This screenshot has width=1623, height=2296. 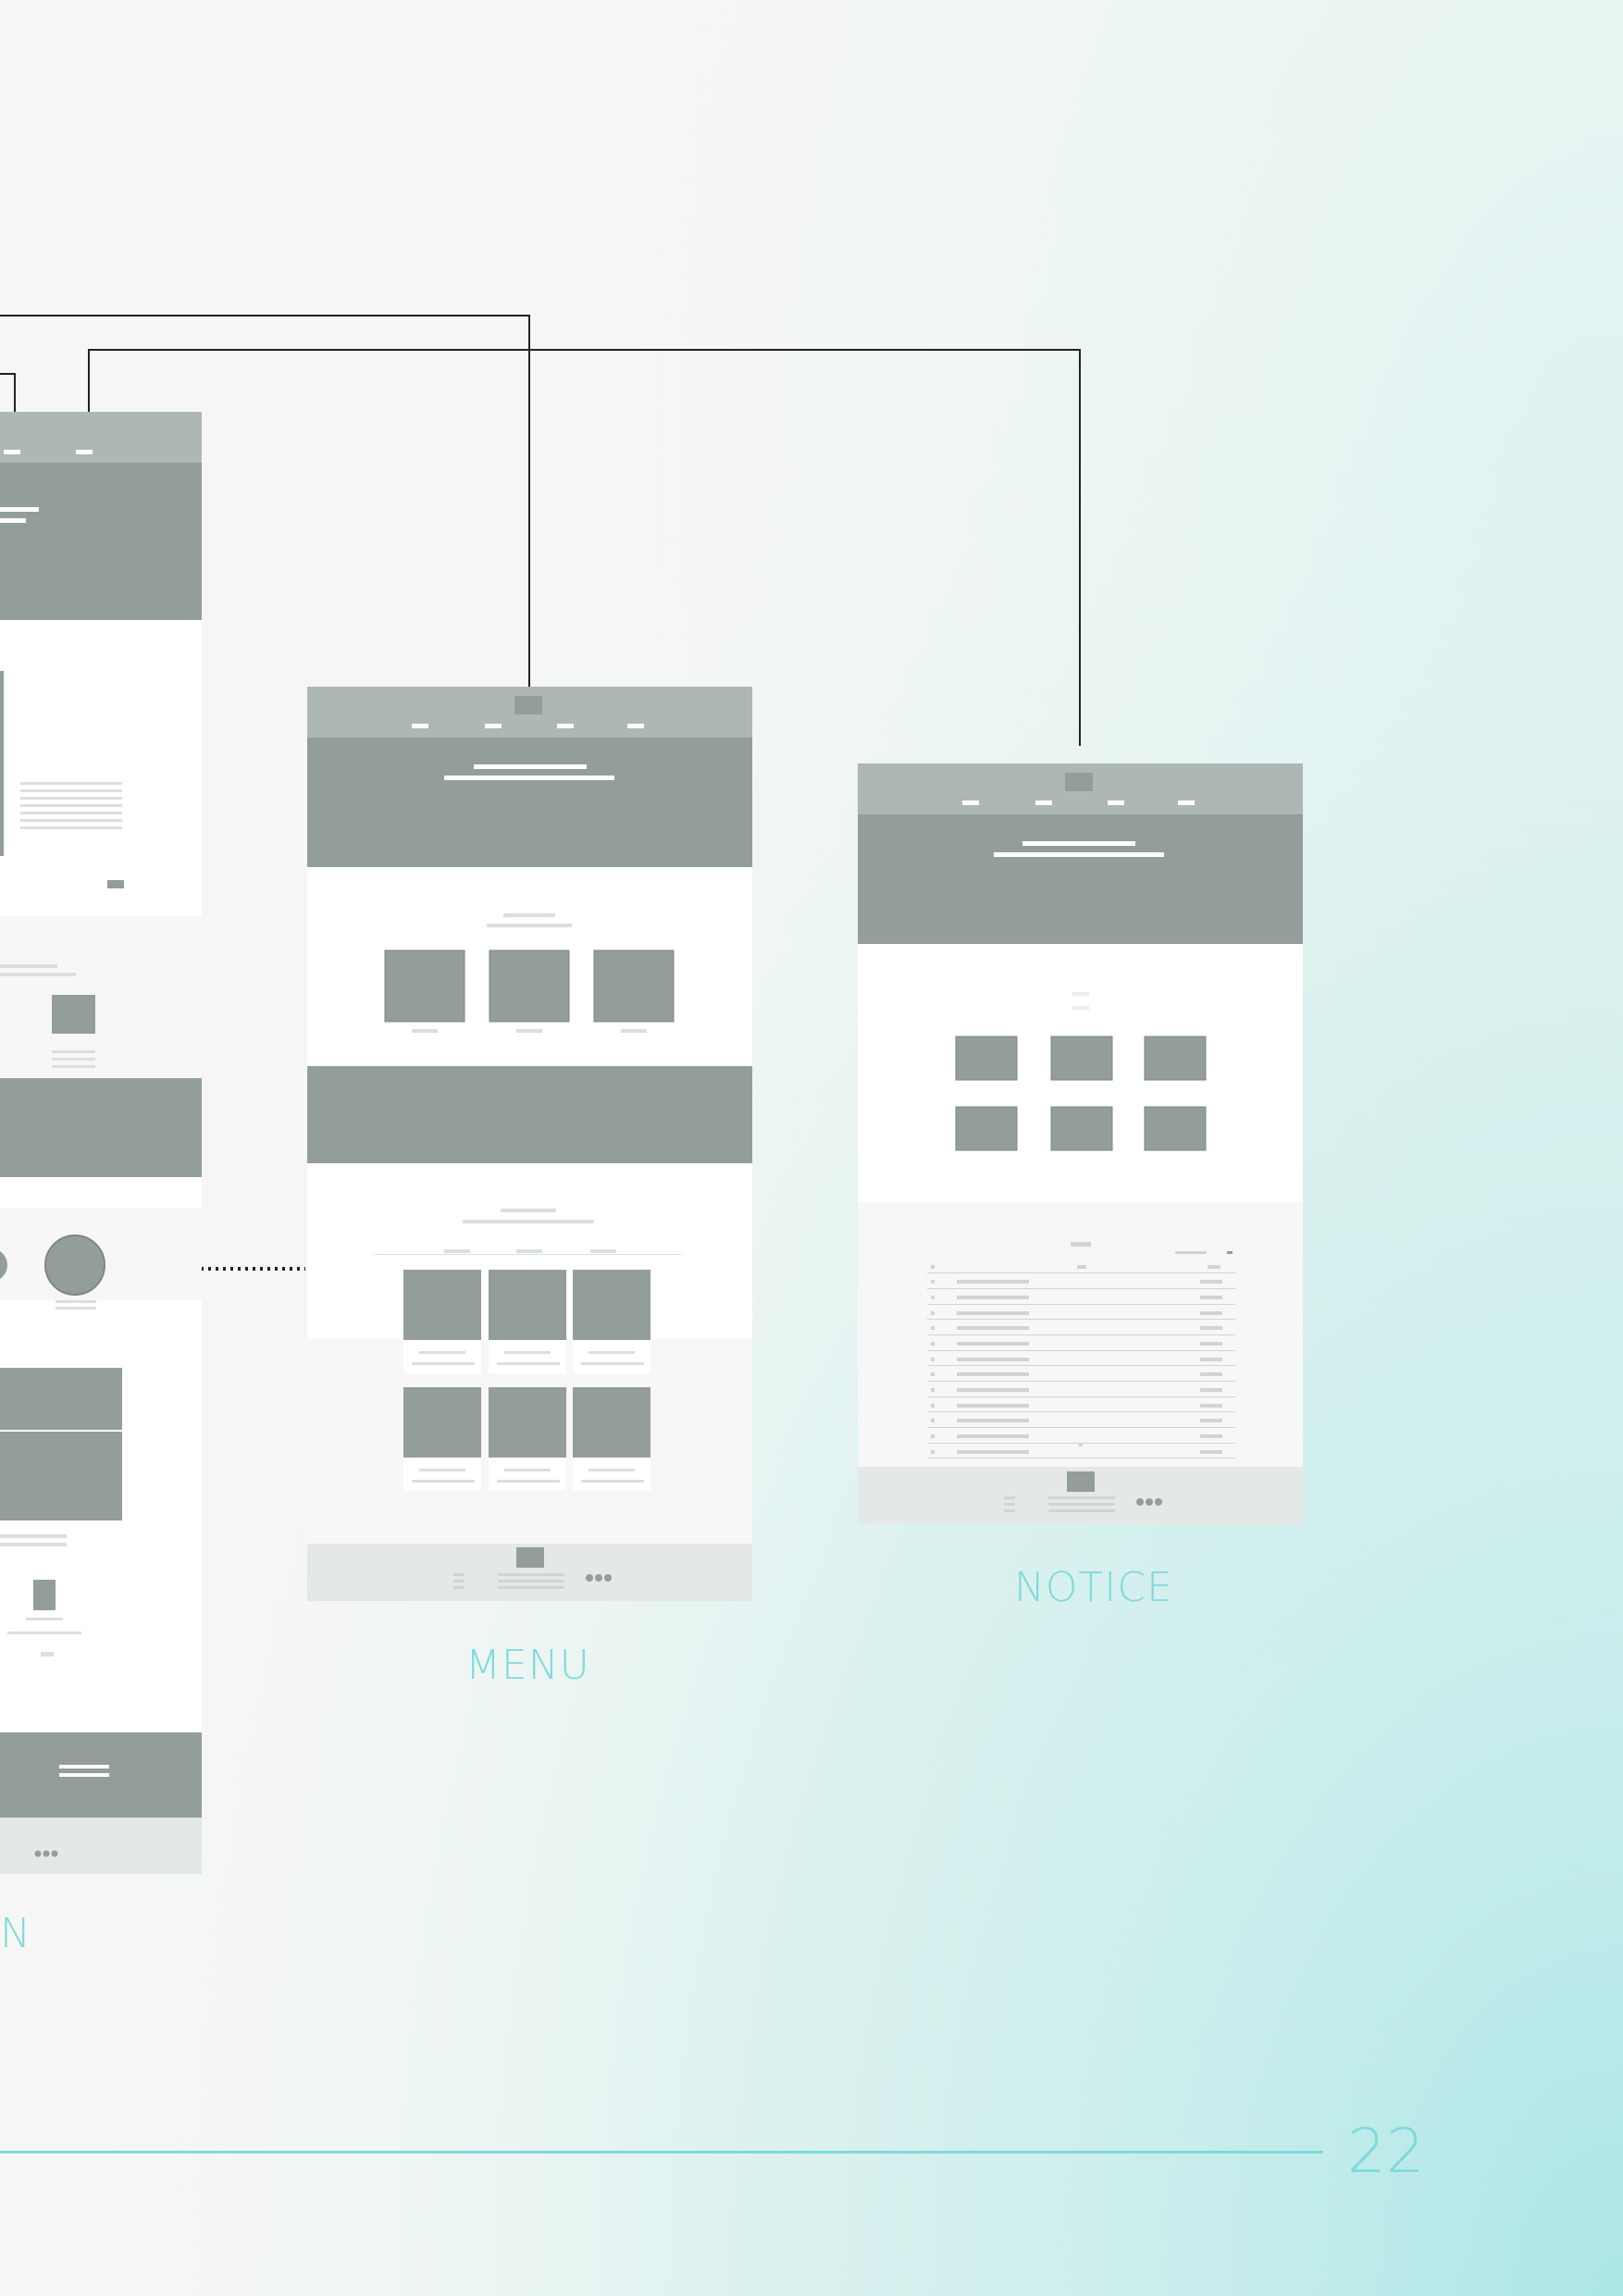 I want to click on wf-left-hero, so click(x=101, y=541).